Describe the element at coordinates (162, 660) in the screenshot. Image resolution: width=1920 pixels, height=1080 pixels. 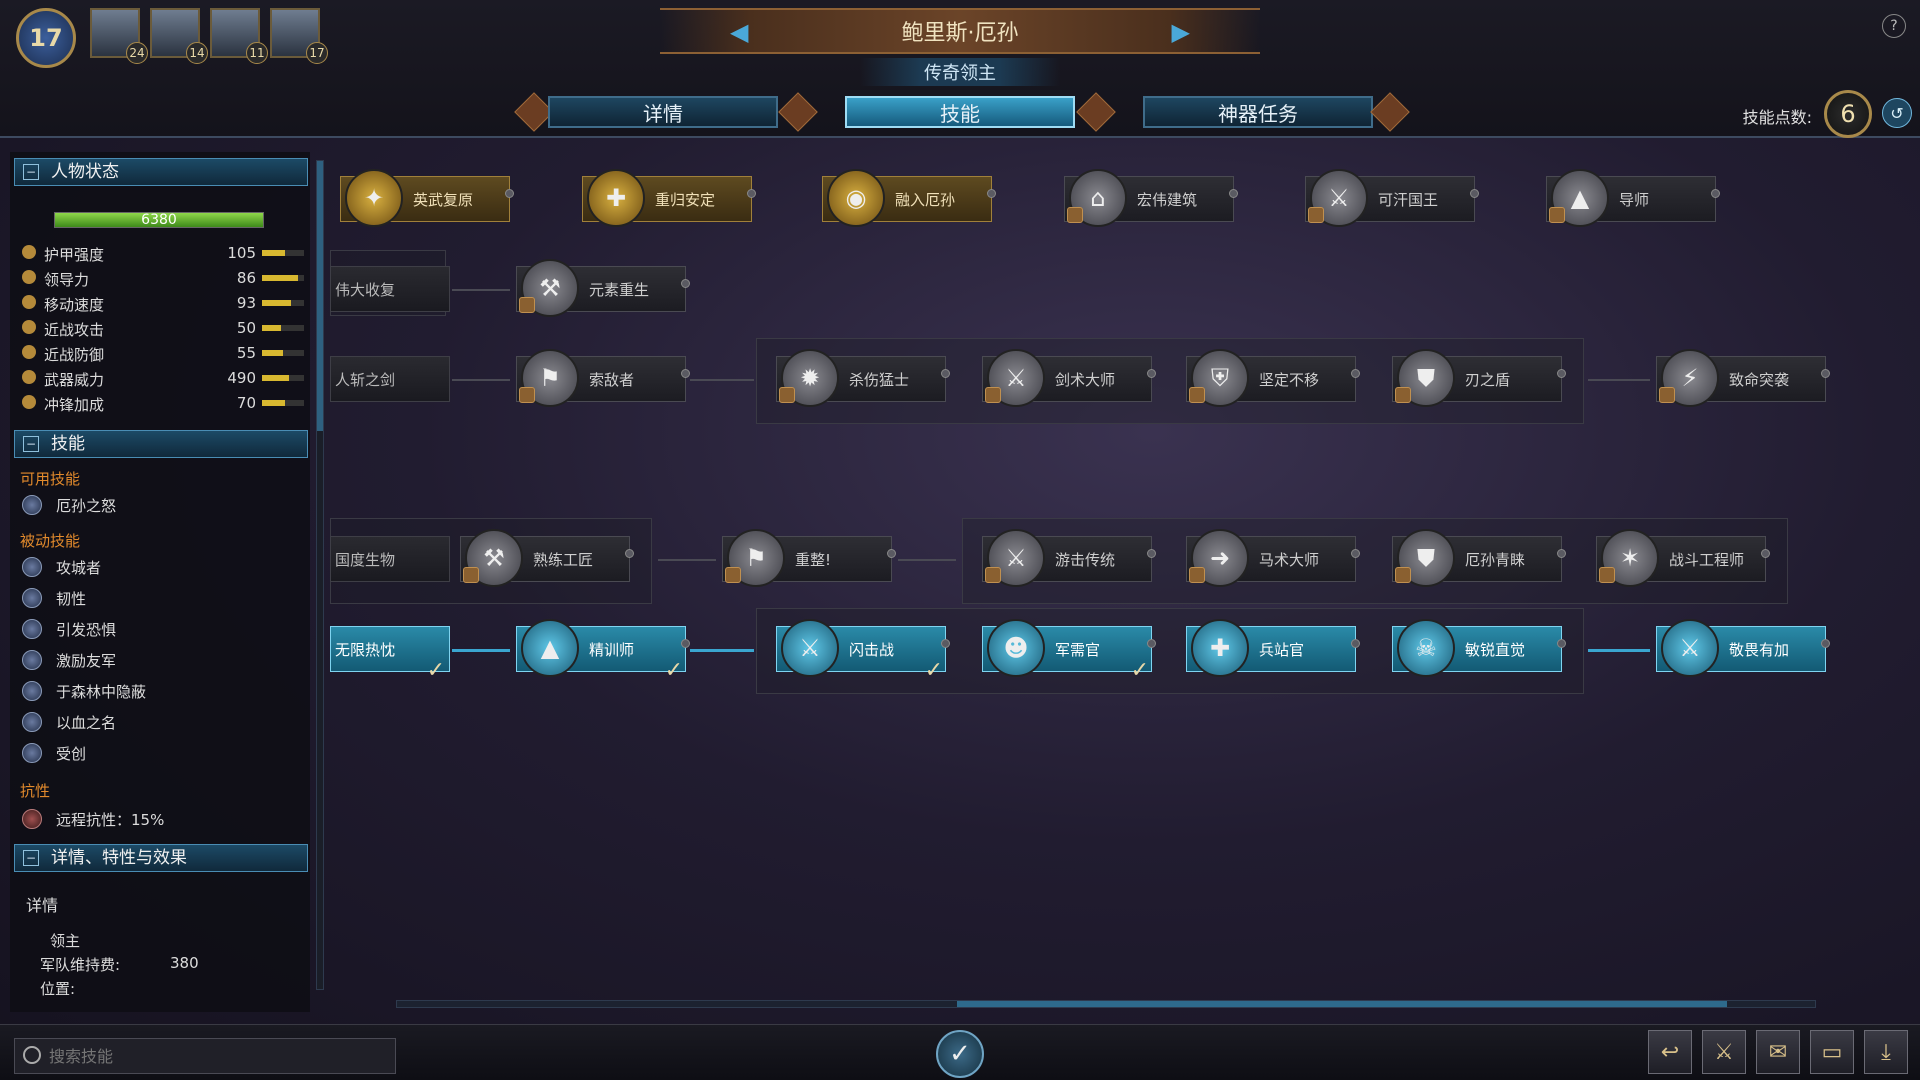
I see `passive-ability-item: 激励友军` at that location.